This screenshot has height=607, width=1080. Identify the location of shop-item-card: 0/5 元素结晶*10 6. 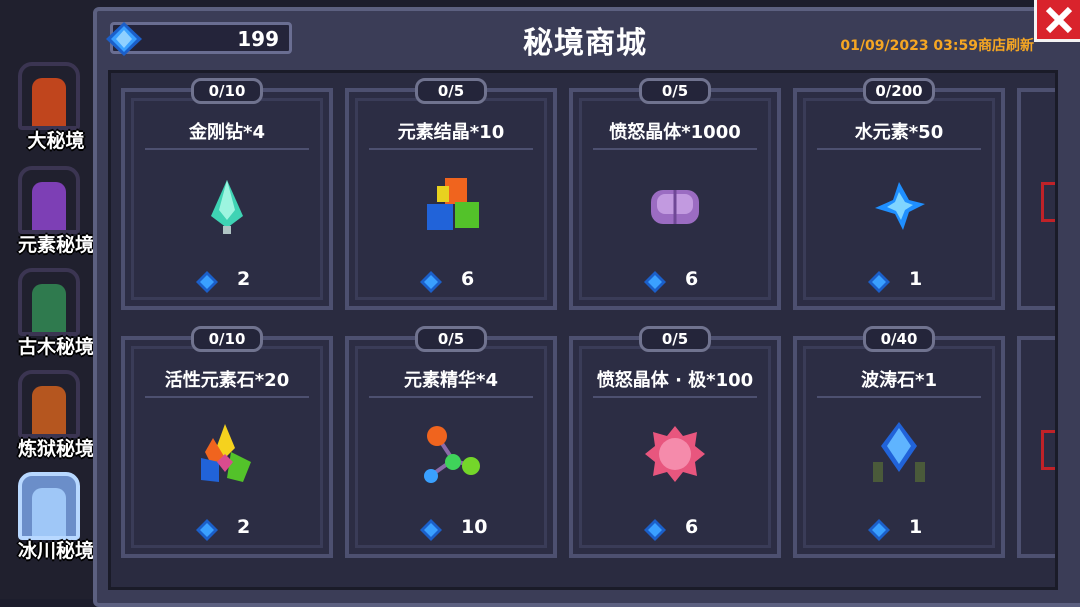
(451, 194).